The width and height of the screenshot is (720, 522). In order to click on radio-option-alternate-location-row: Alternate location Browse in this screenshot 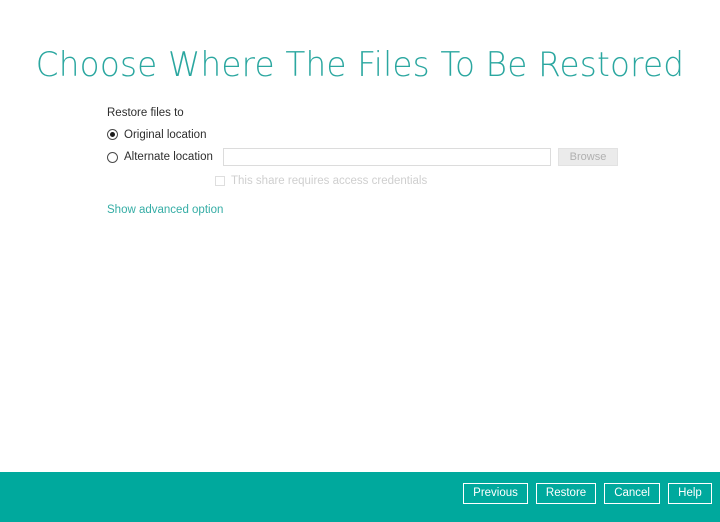, I will do `click(367, 157)`.